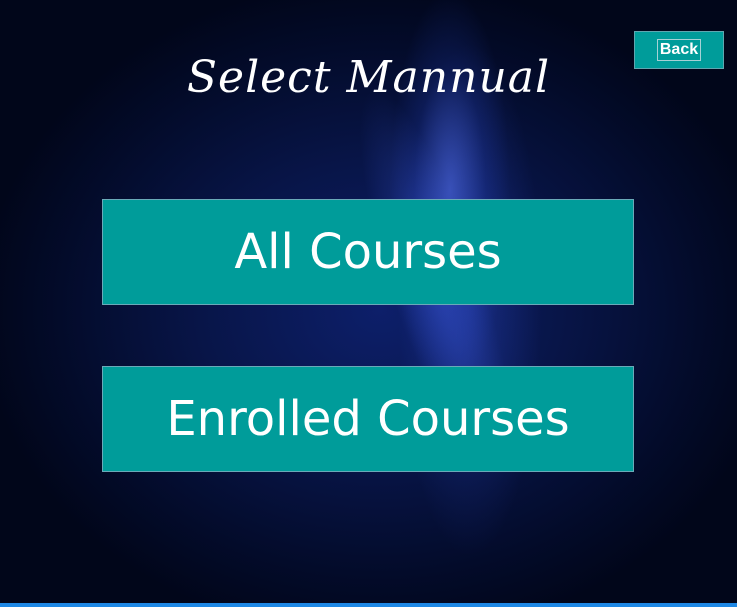  What do you see at coordinates (368, 252) in the screenshot?
I see `all-courses-button: All Courses` at bounding box center [368, 252].